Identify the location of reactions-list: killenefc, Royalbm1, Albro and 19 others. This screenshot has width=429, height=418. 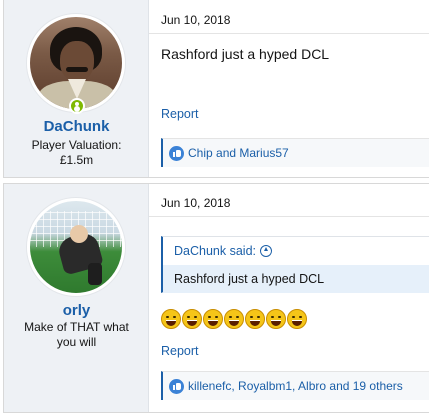
(295, 386).